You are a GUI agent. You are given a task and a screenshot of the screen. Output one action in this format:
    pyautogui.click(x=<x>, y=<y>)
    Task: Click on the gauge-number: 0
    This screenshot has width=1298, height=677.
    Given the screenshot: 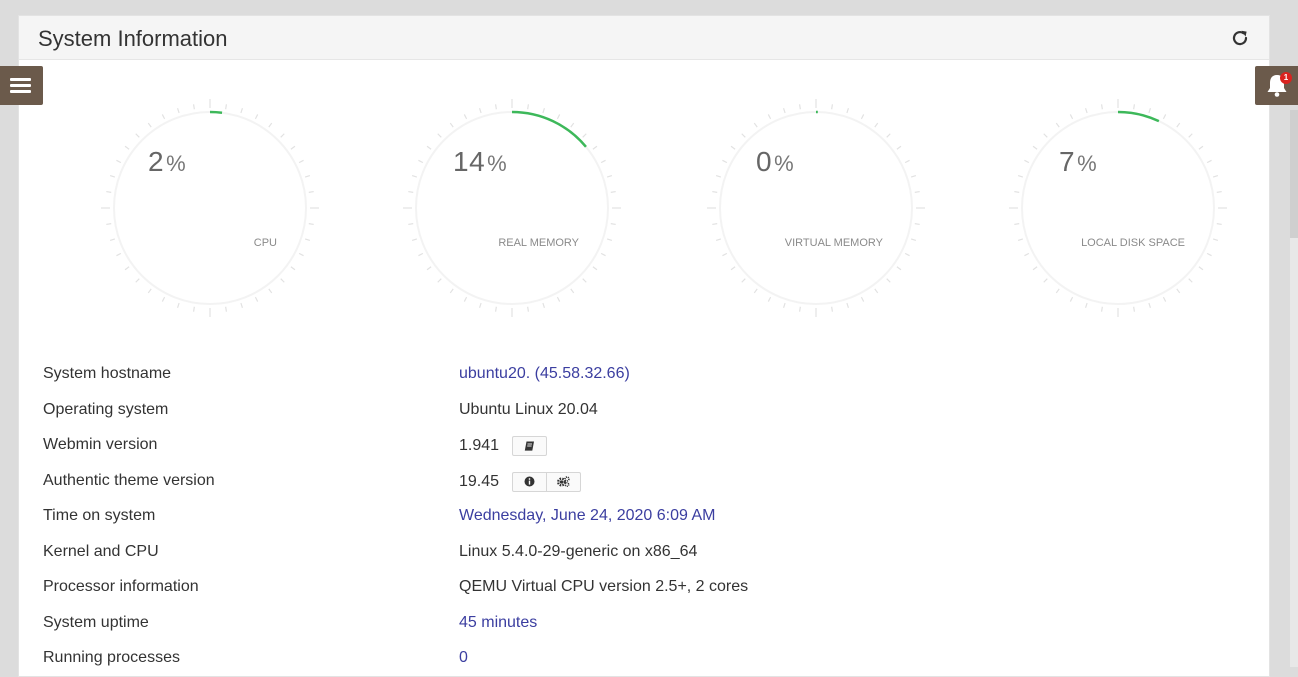 What is the action you would take?
    pyautogui.click(x=764, y=161)
    